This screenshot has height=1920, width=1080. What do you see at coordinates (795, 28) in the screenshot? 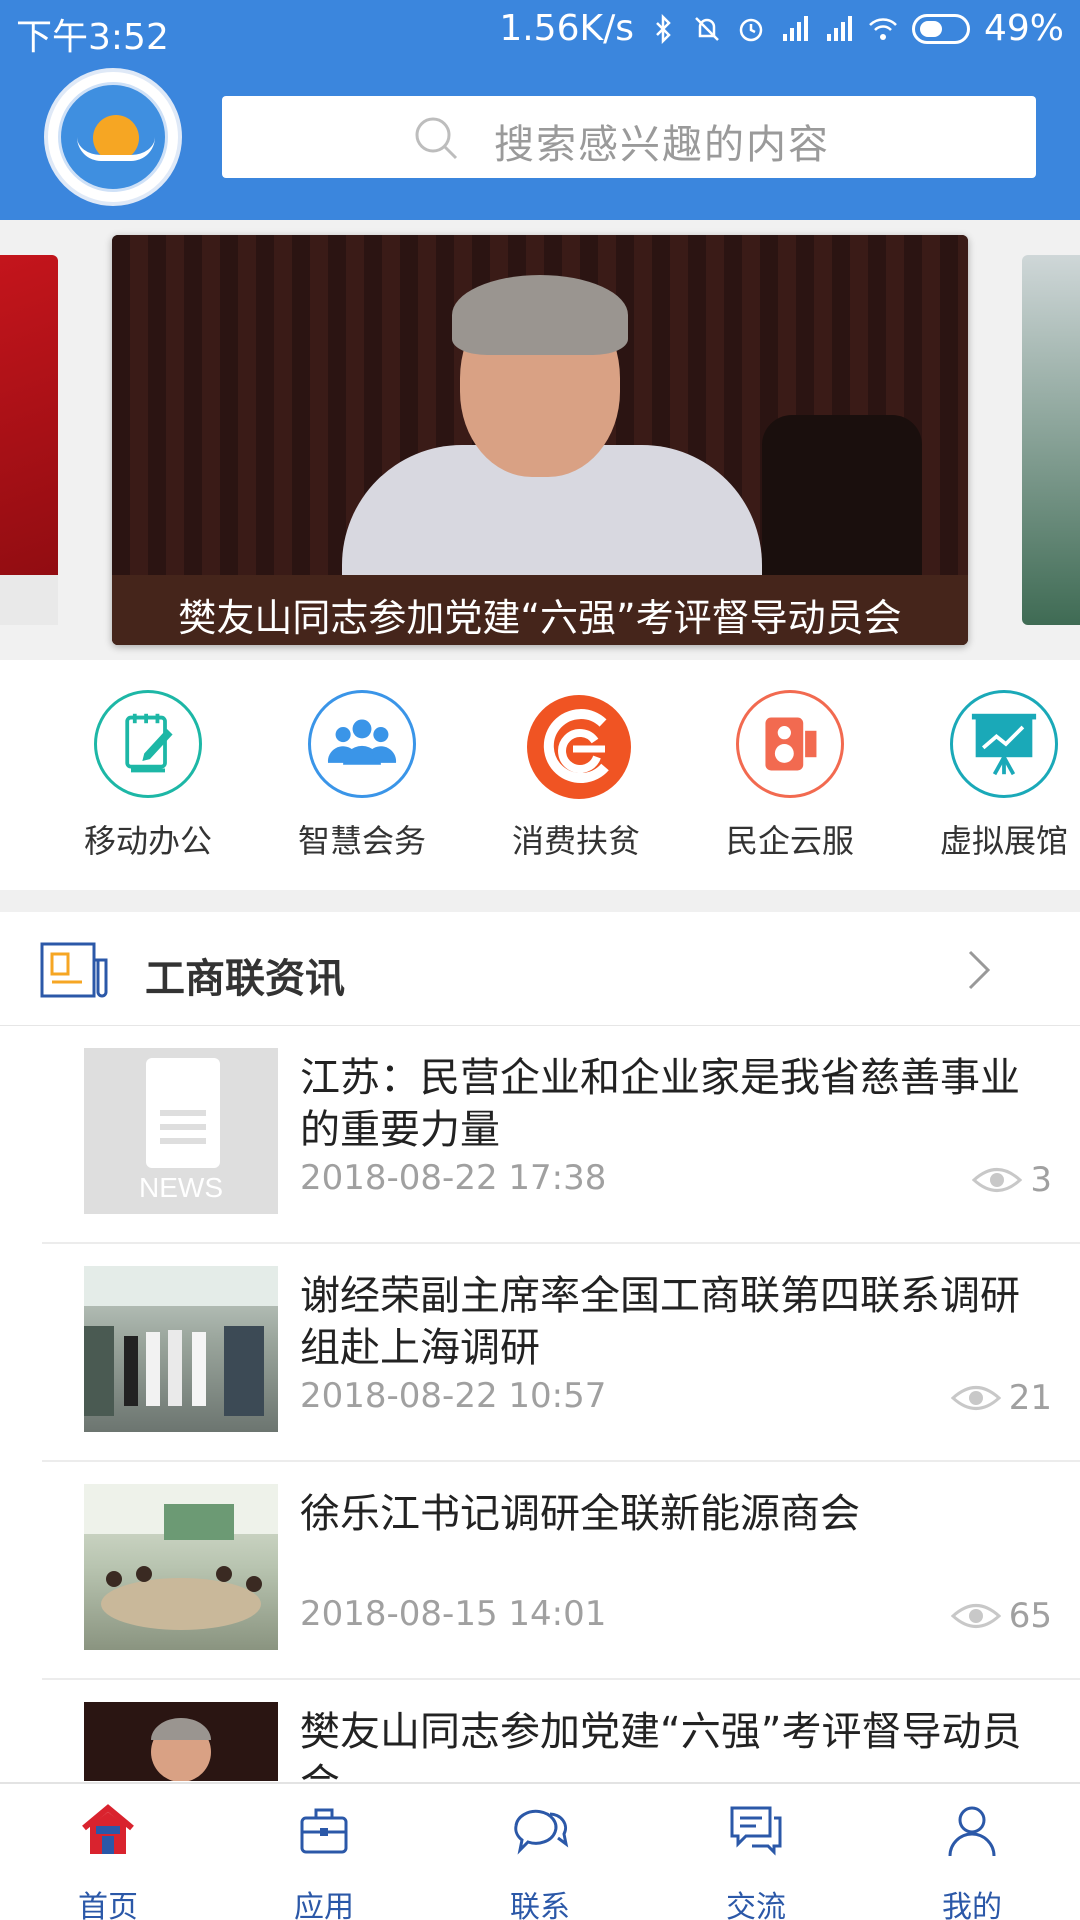
I see `signal-icon` at bounding box center [795, 28].